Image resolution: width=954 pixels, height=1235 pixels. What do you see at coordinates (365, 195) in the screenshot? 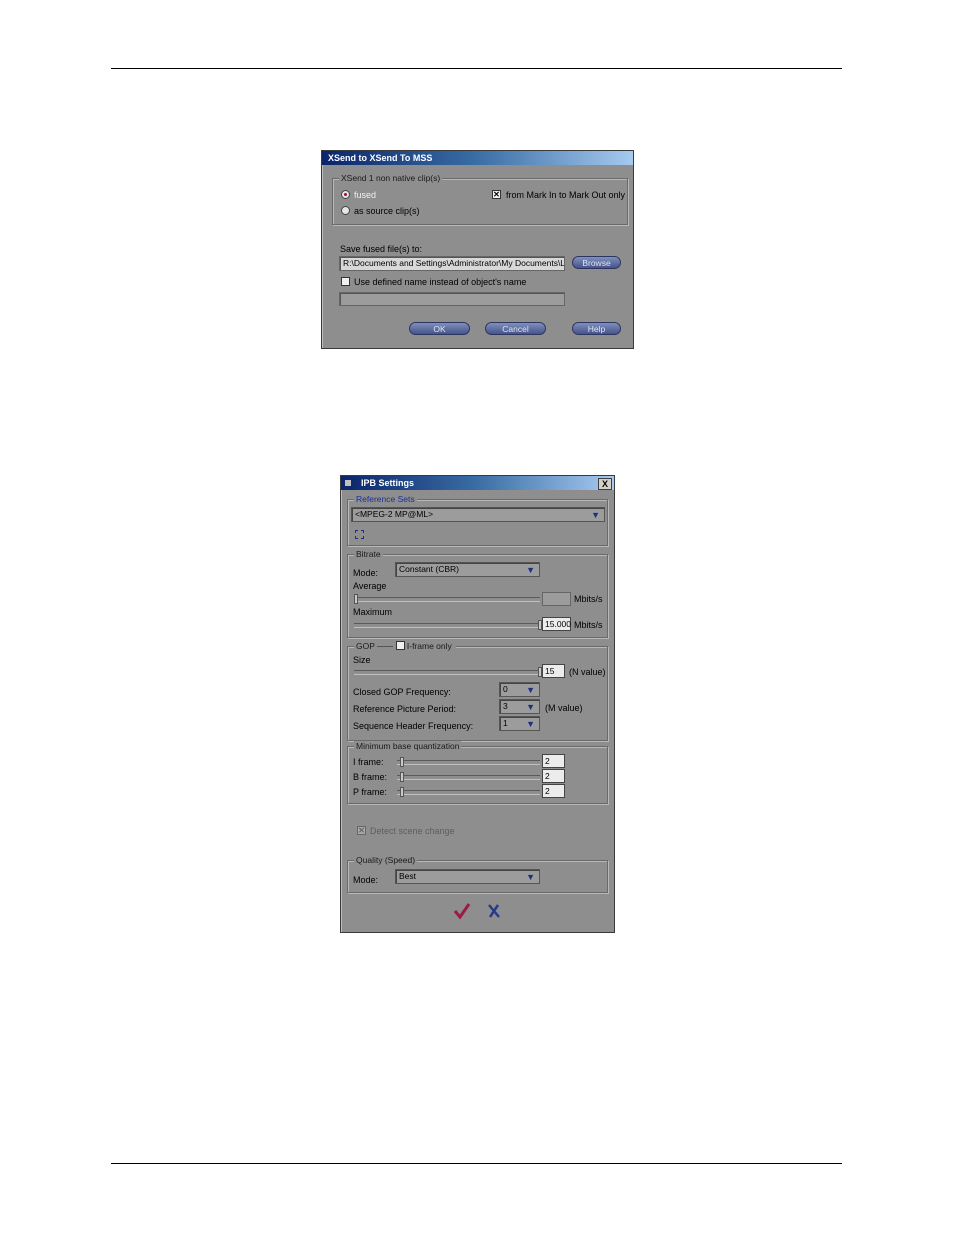
I see `fused-label: fused` at bounding box center [365, 195].